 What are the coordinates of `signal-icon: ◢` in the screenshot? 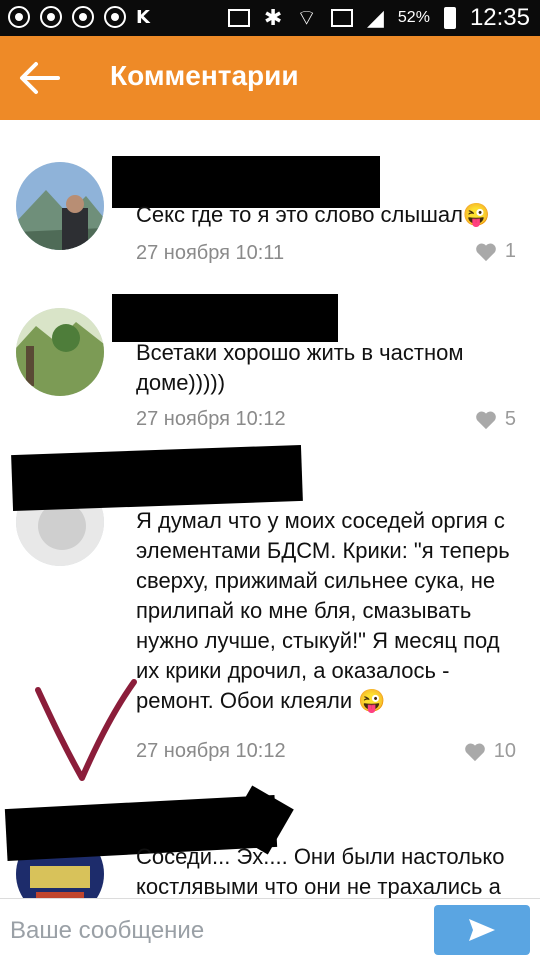 It's located at (375, 17).